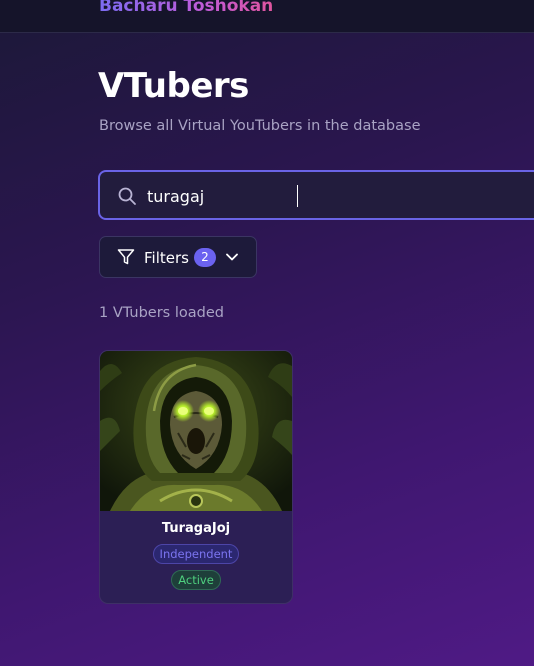  Describe the element at coordinates (166, 258) in the screenshot. I see `filters-label: Filters` at that location.